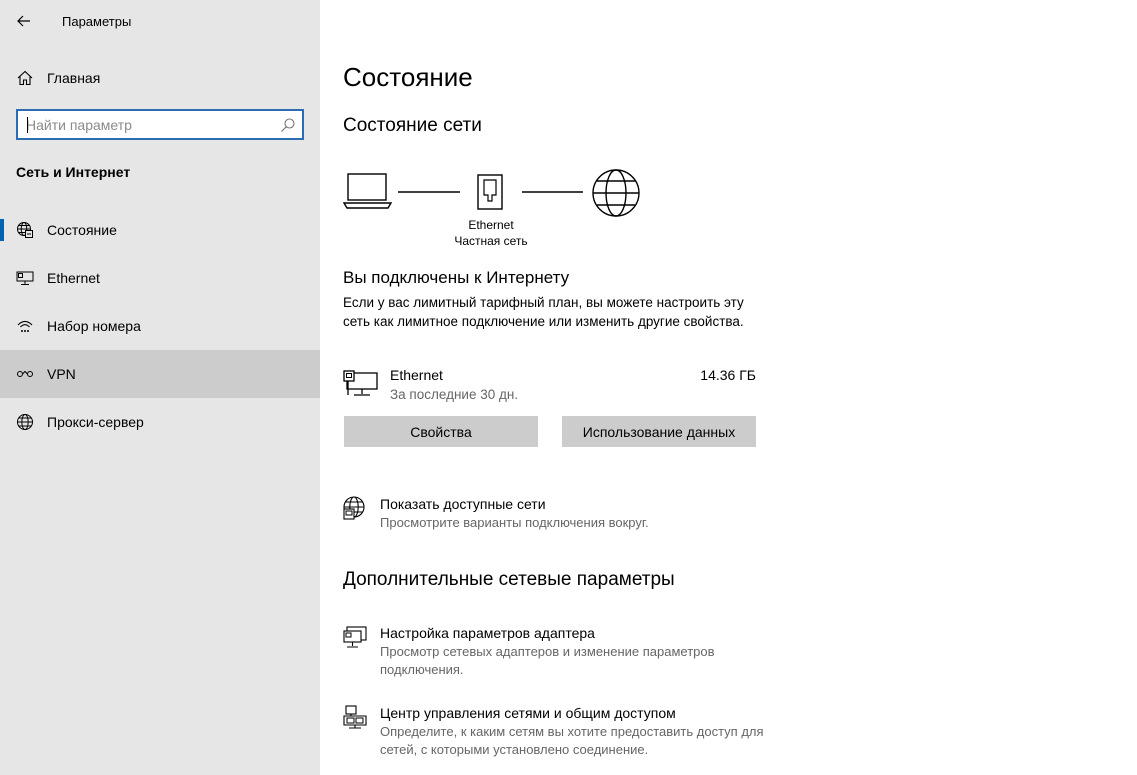  Describe the element at coordinates (456, 277) in the screenshot. I see `connected-heading: Вы подключены к Интернету` at that location.